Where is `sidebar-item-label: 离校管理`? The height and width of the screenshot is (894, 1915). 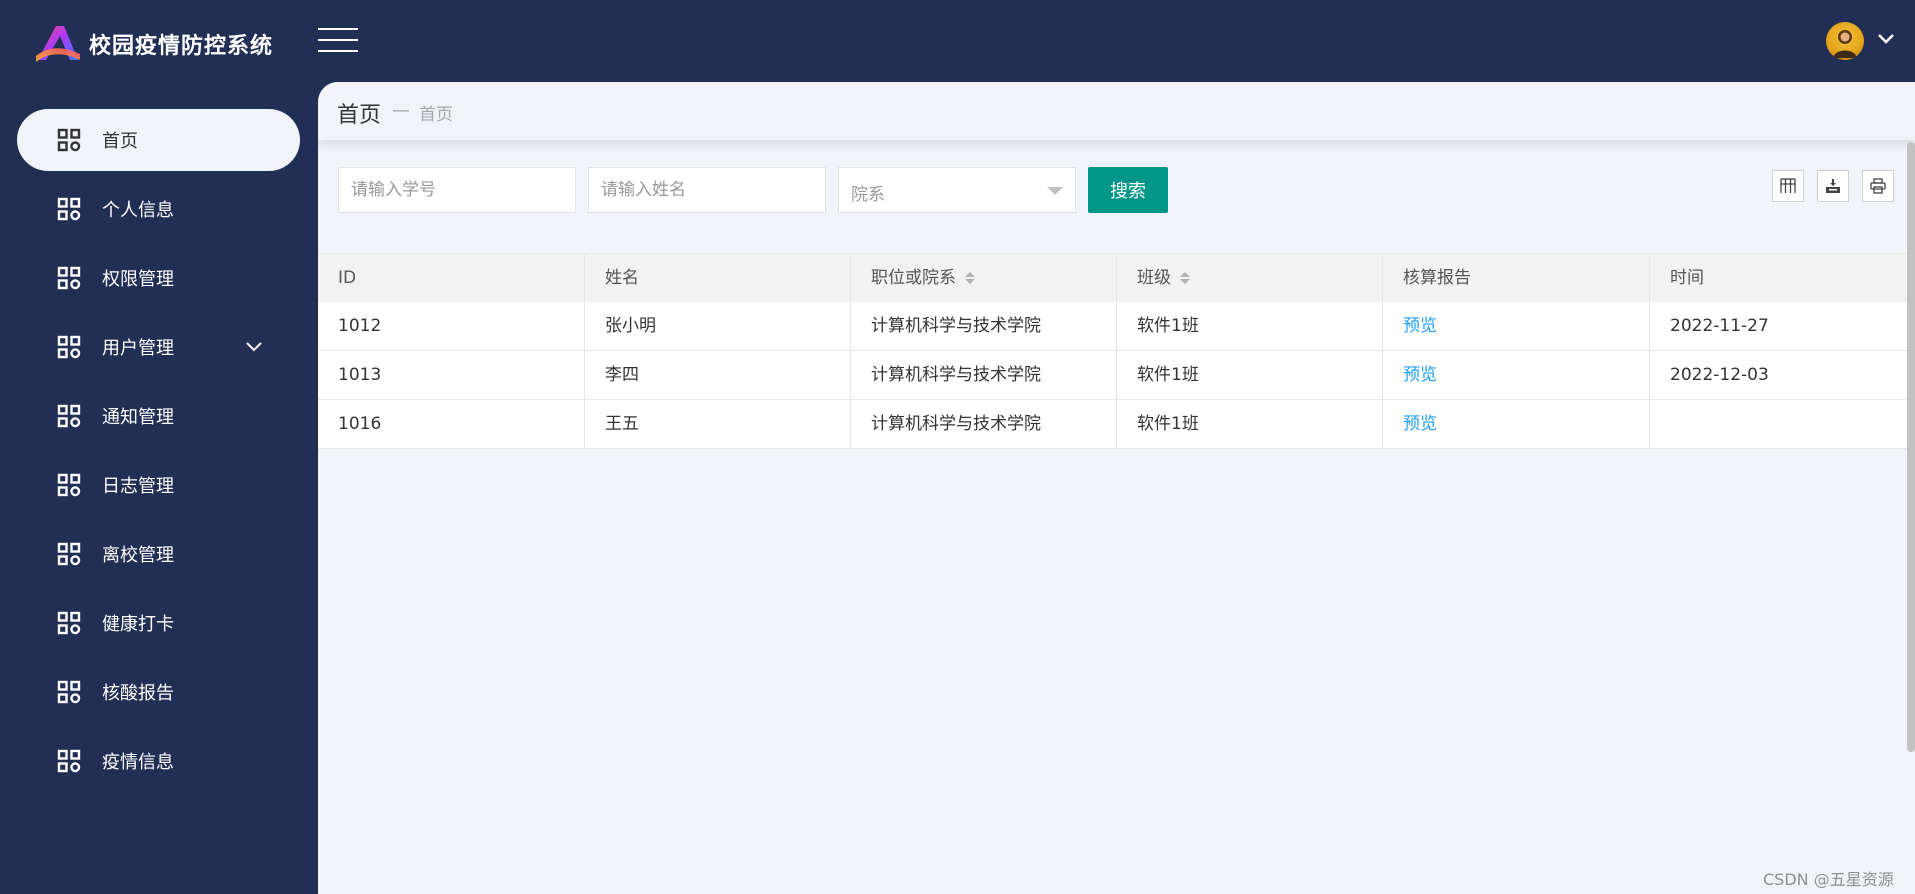
sidebar-item-label: 离校管理 is located at coordinates (138, 555).